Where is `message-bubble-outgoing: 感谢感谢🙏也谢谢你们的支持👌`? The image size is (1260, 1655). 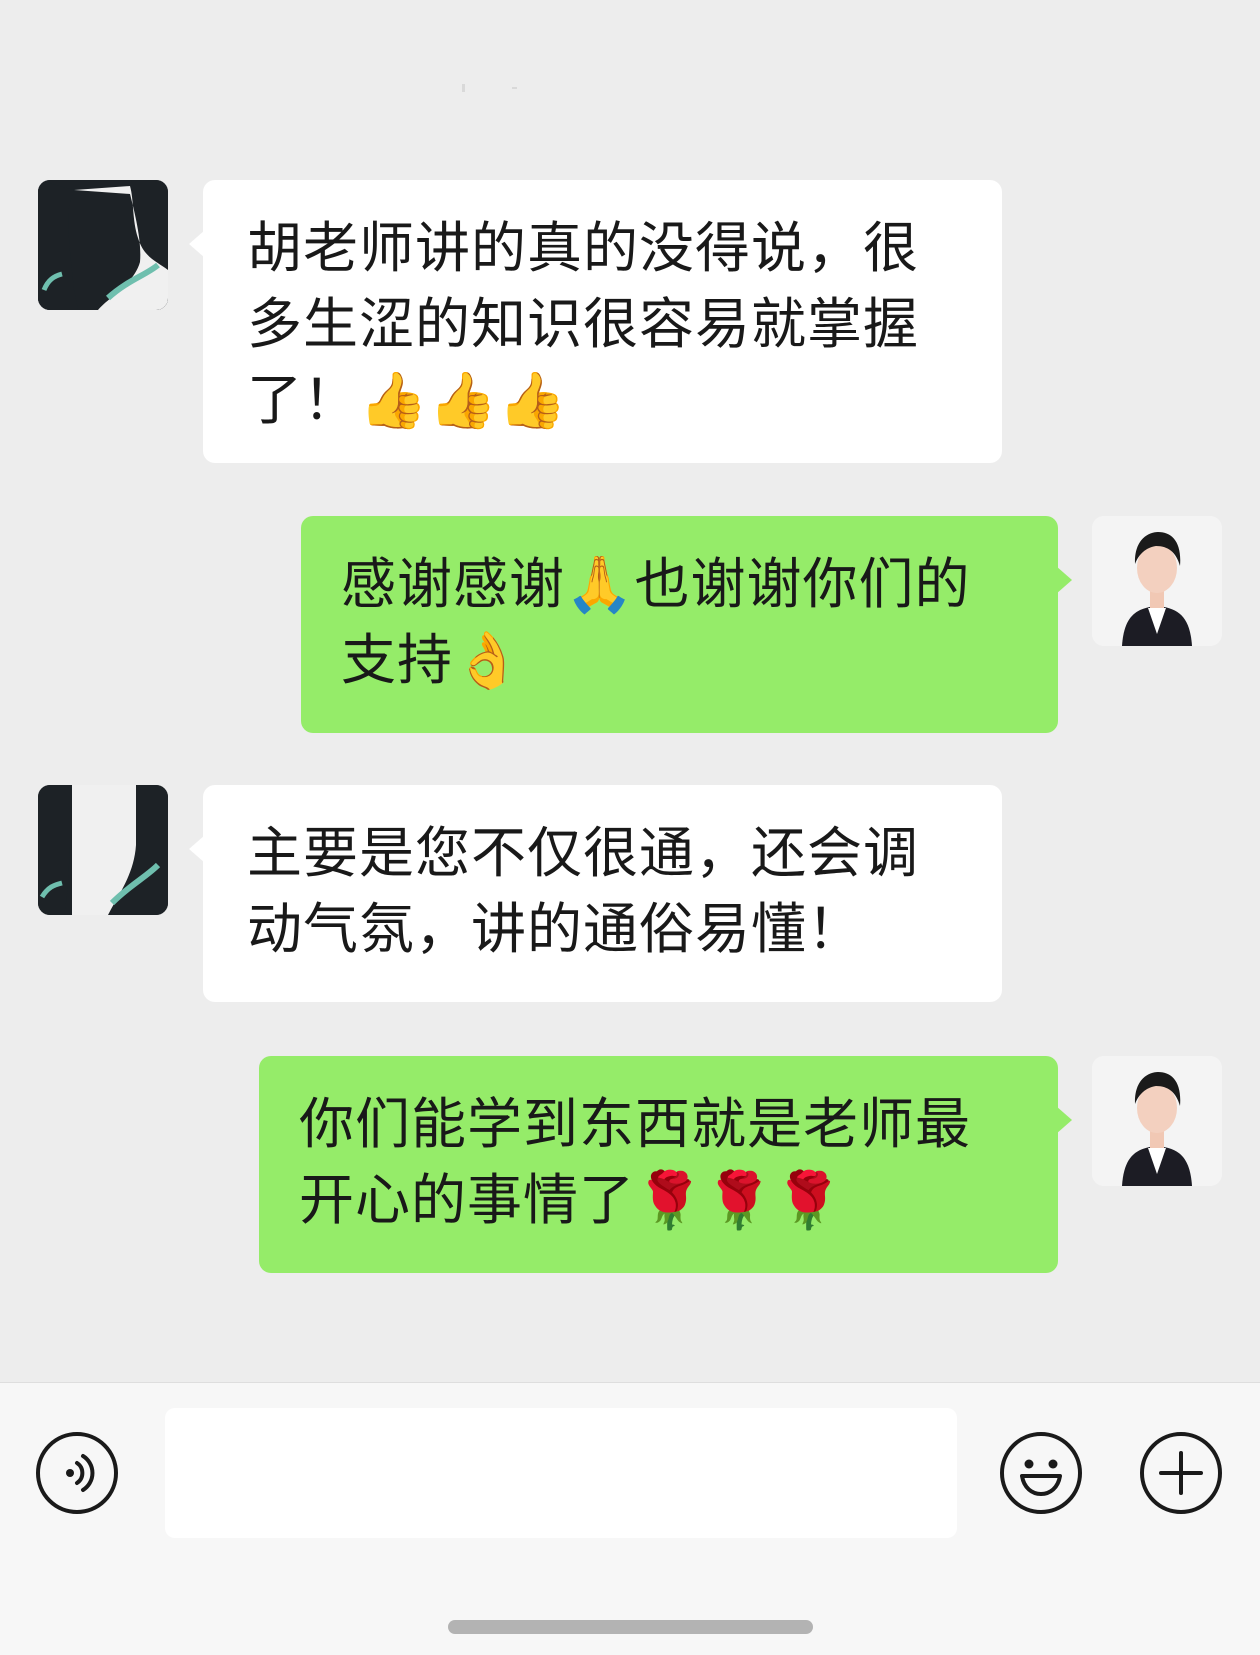 message-bubble-outgoing: 感谢感谢🙏也谢谢你们的支持👌 is located at coordinates (686, 624).